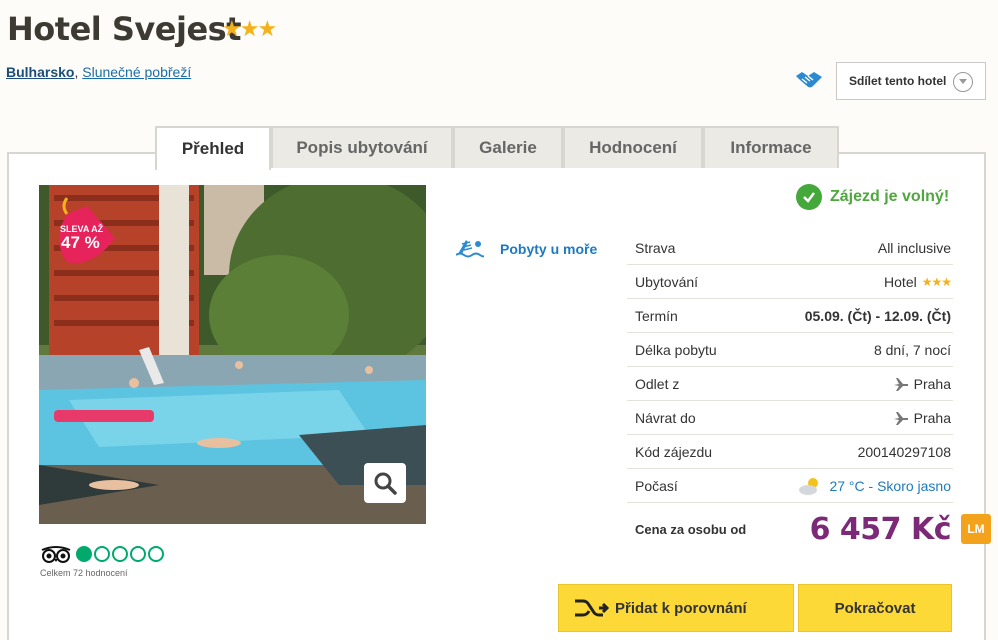 The image size is (998, 640). Describe the element at coordinates (790, 248) in the screenshot. I see `detail-row-strava: Strava All inclusive` at that location.